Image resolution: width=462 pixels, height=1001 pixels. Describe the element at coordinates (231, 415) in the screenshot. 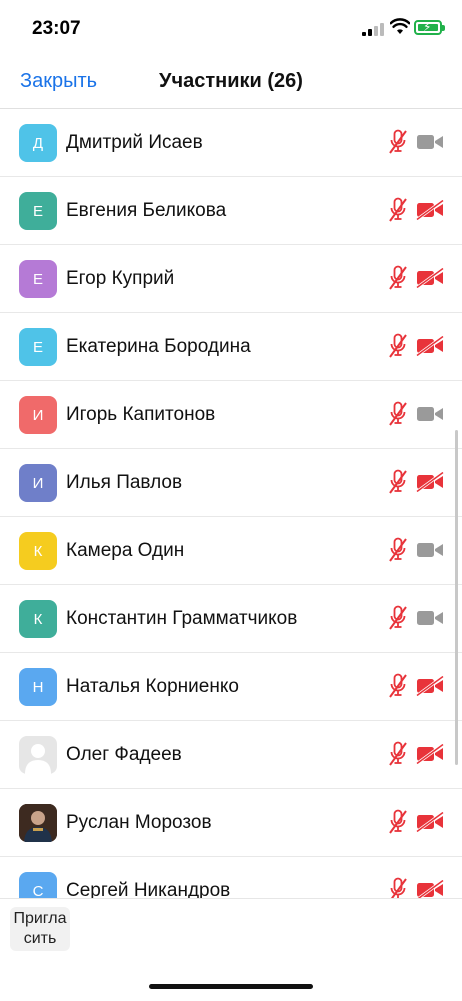

I see `participant-row: И Игорь Капитонов` at that location.